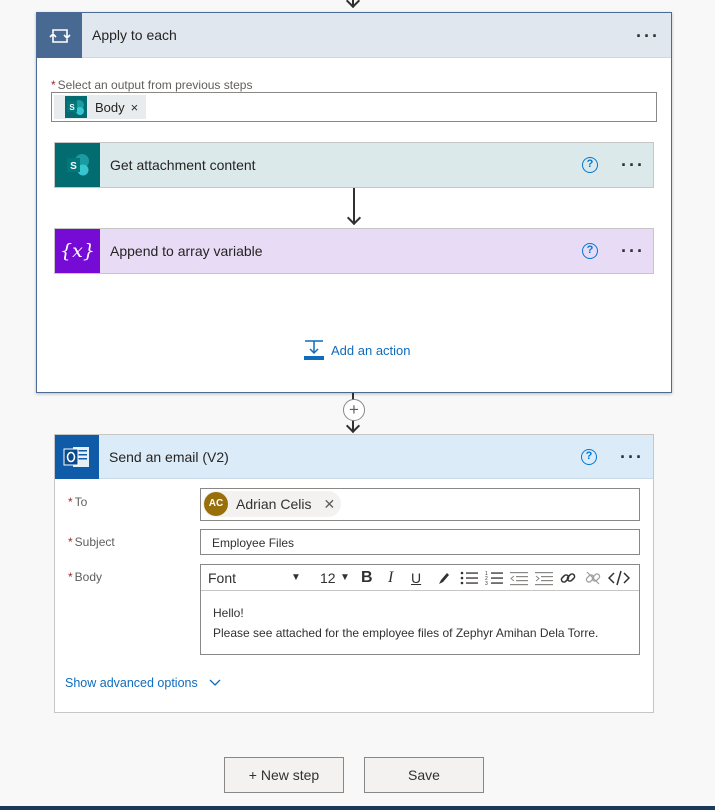  I want to click on unlink-icon, so click(593, 578).